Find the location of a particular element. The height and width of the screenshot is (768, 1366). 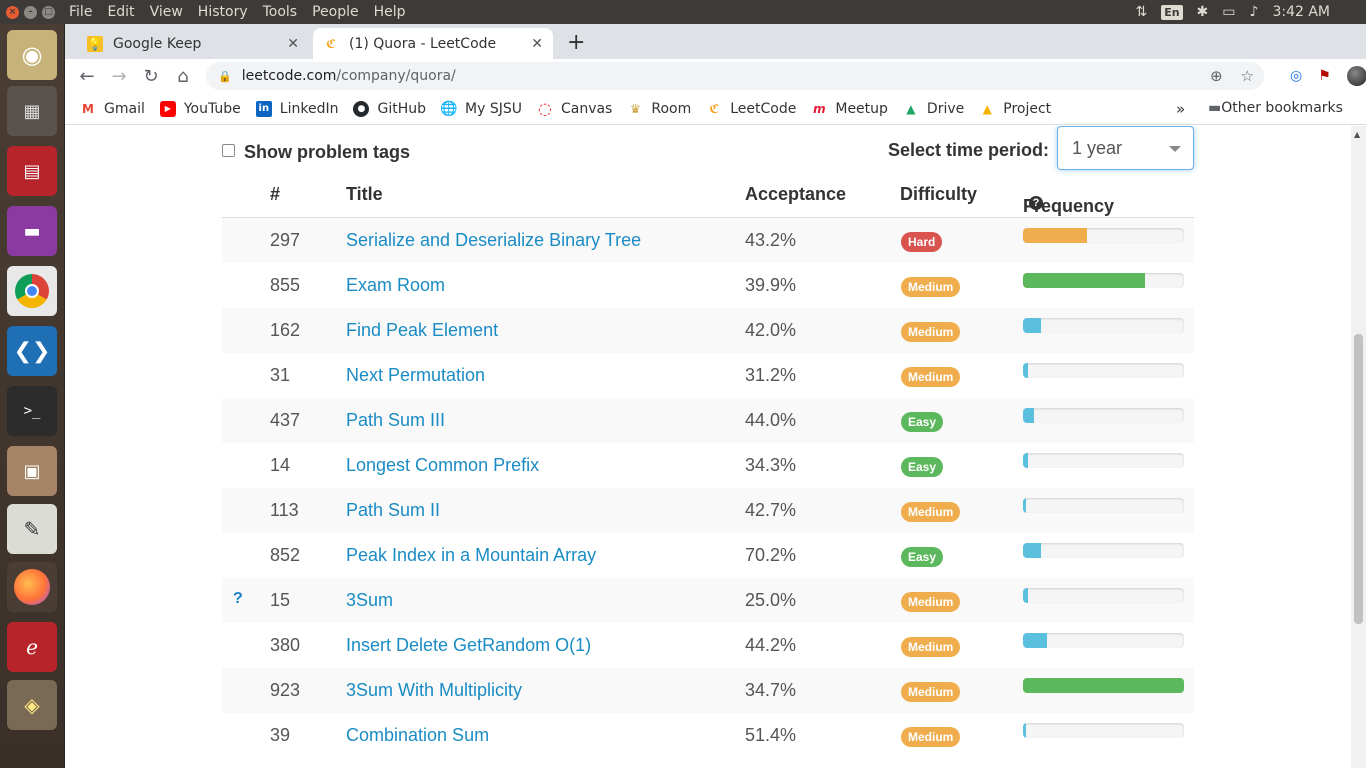

menu-people: People is located at coordinates (335, 12).